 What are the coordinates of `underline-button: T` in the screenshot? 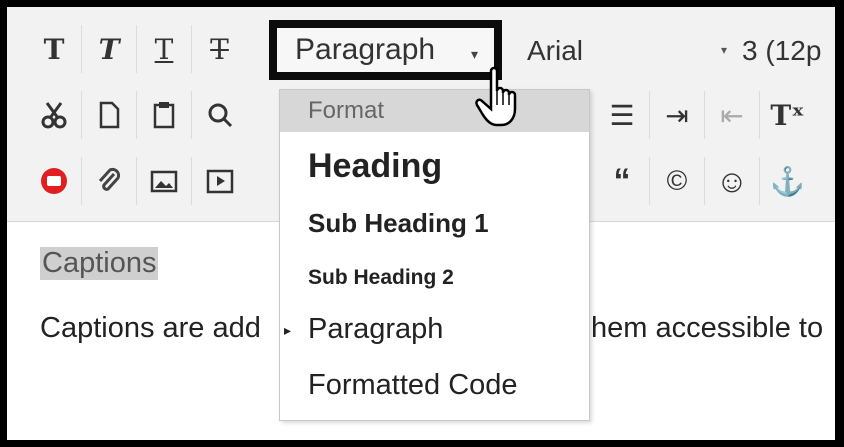 It's located at (164, 49).